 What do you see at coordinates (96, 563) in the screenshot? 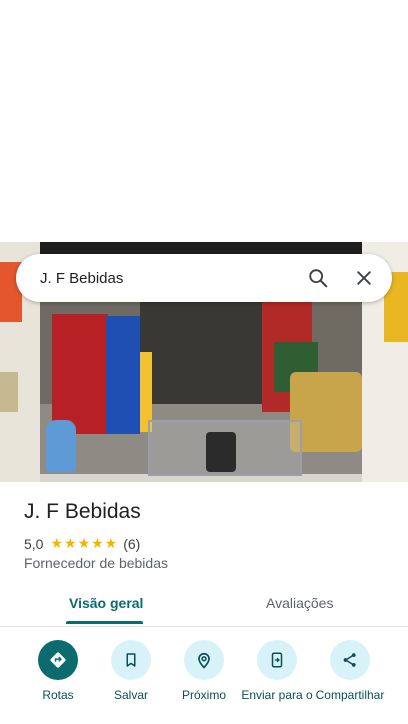
I see `place-category: Fornecedor de bebidas` at bounding box center [96, 563].